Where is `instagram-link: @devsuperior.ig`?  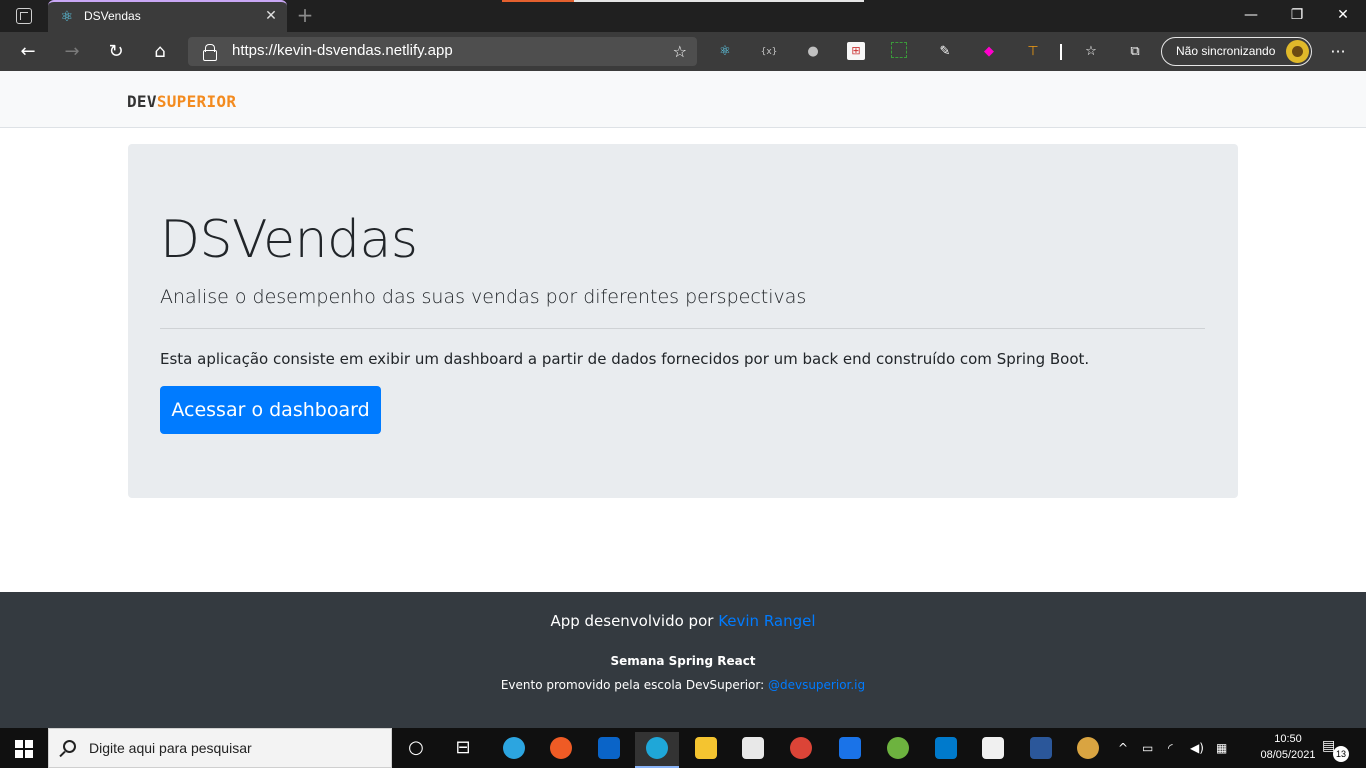
instagram-link: @devsuperior.ig is located at coordinates (816, 685).